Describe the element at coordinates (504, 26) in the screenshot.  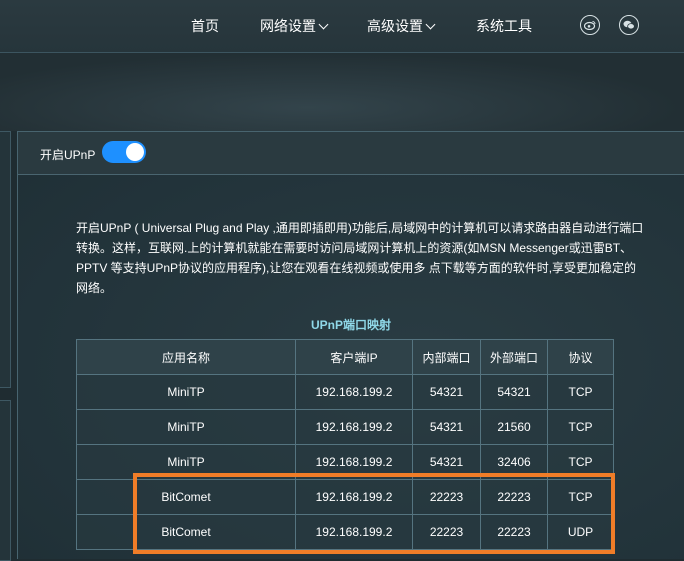
I see `nav-system-tools: 系统工具` at that location.